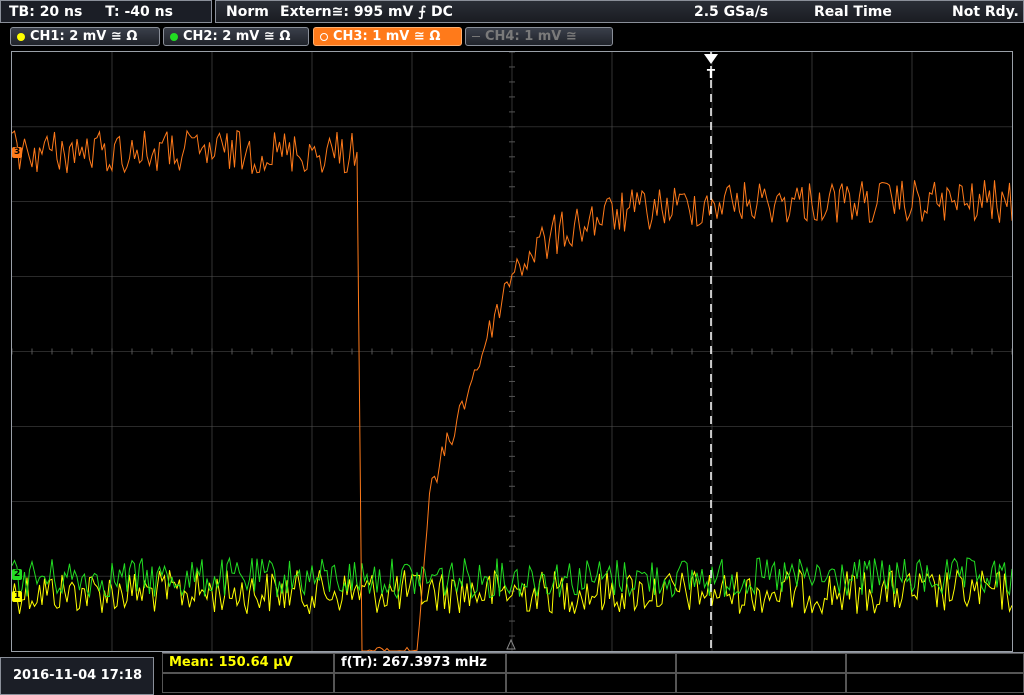  What do you see at coordinates (711, 74) in the screenshot?
I see `trigger-marker-label: T` at bounding box center [711, 74].